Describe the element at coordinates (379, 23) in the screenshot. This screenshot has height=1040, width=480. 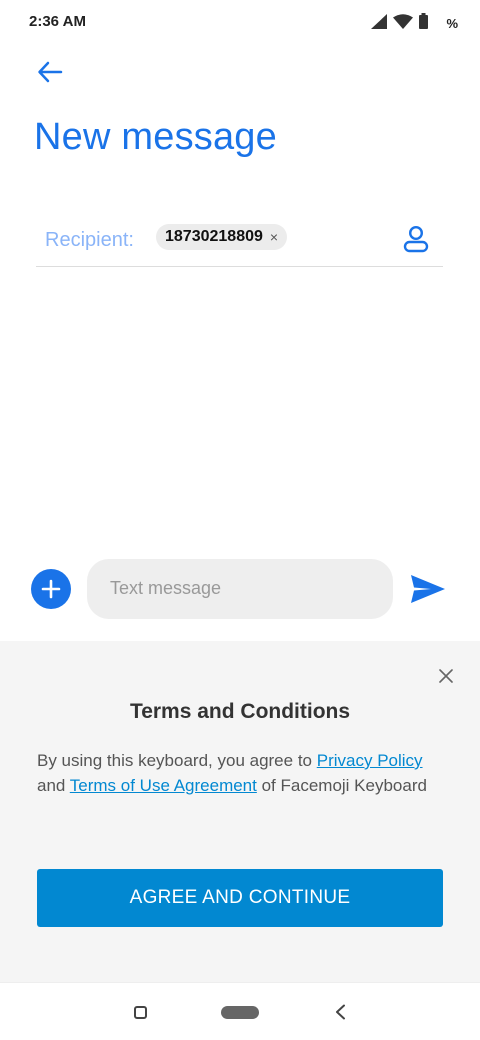
I see `signal-icon` at that location.